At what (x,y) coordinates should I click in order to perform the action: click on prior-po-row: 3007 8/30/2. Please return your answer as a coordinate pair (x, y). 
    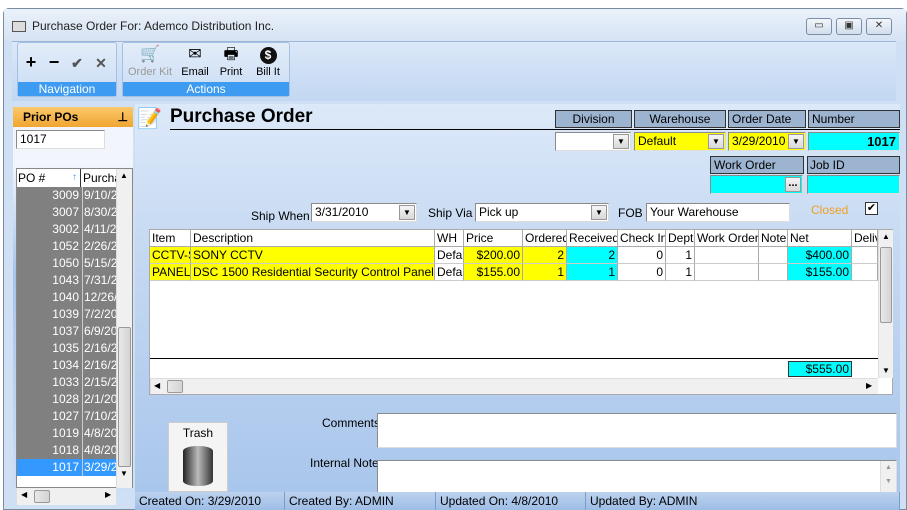
    Looking at the image, I should click on (66, 212).